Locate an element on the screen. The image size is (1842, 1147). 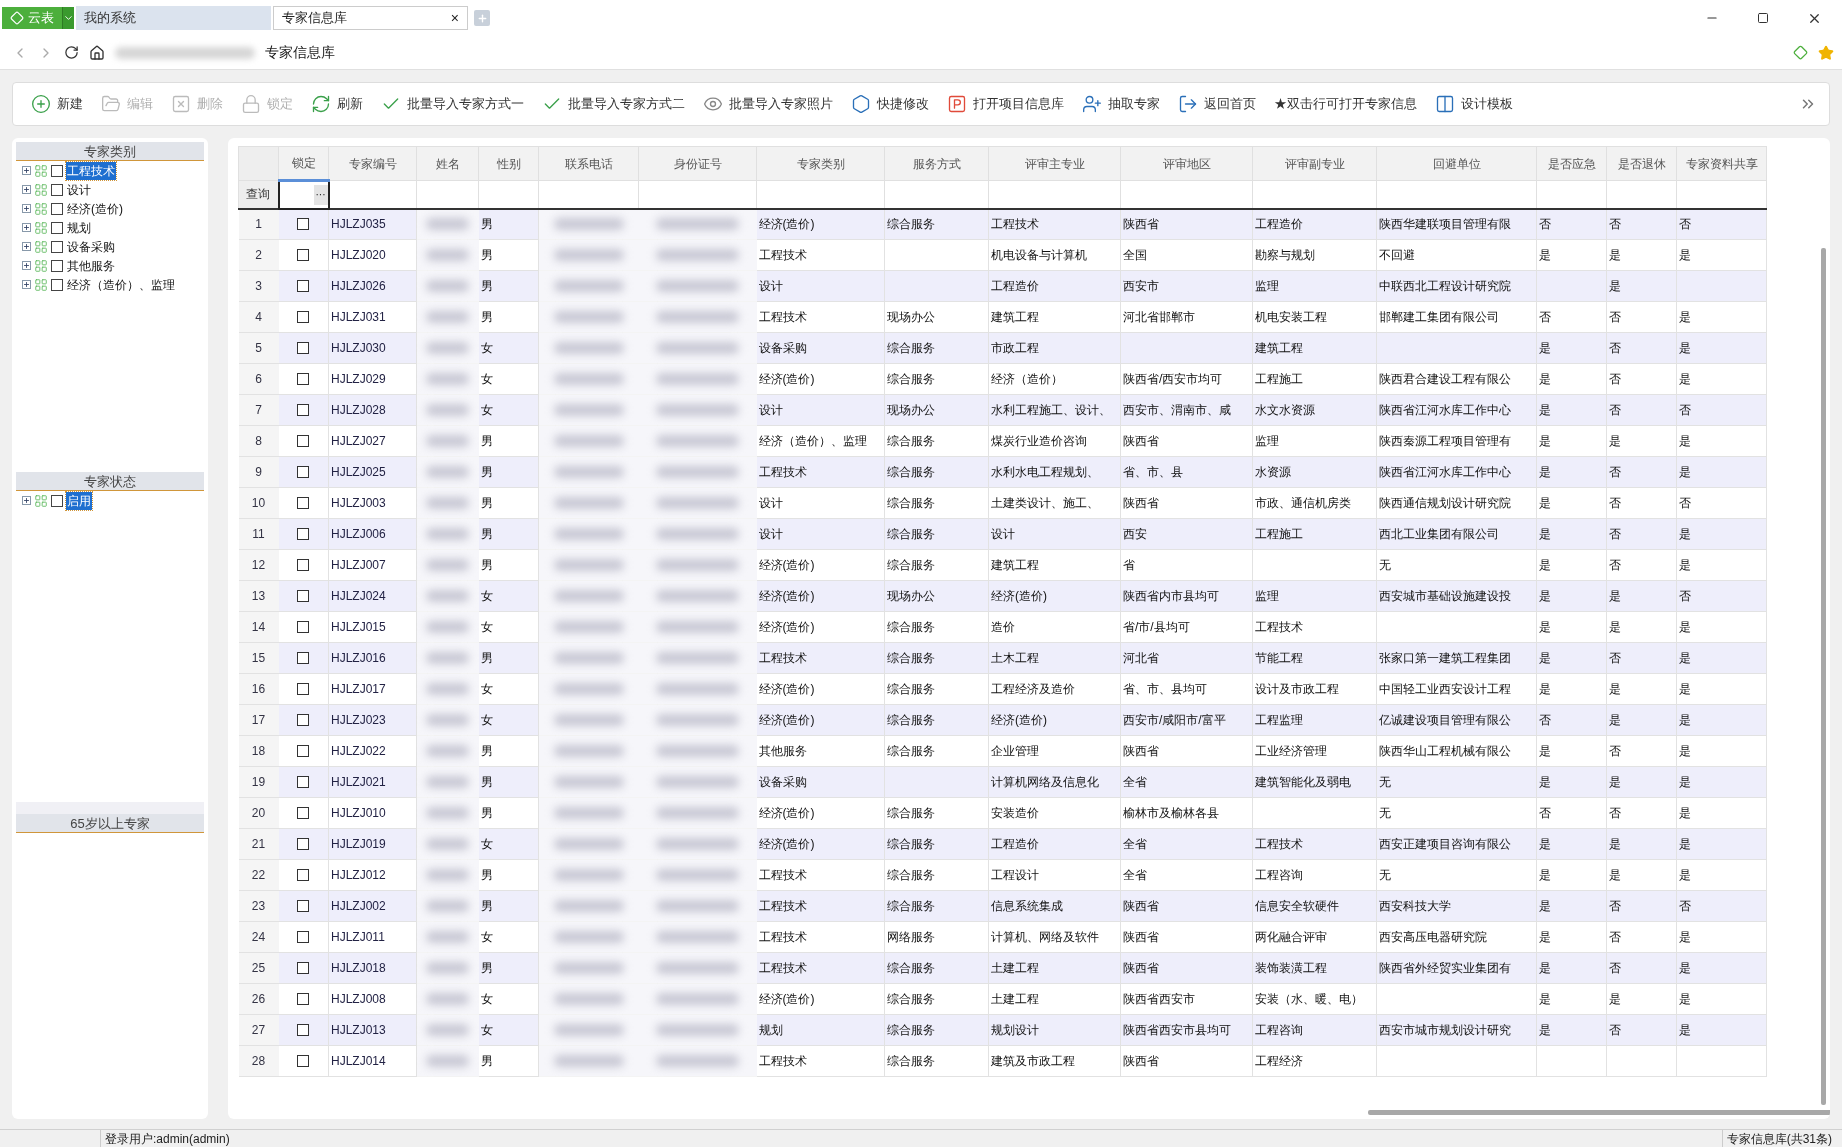
tree-item: 经济(造价) is located at coordinates (95, 208).